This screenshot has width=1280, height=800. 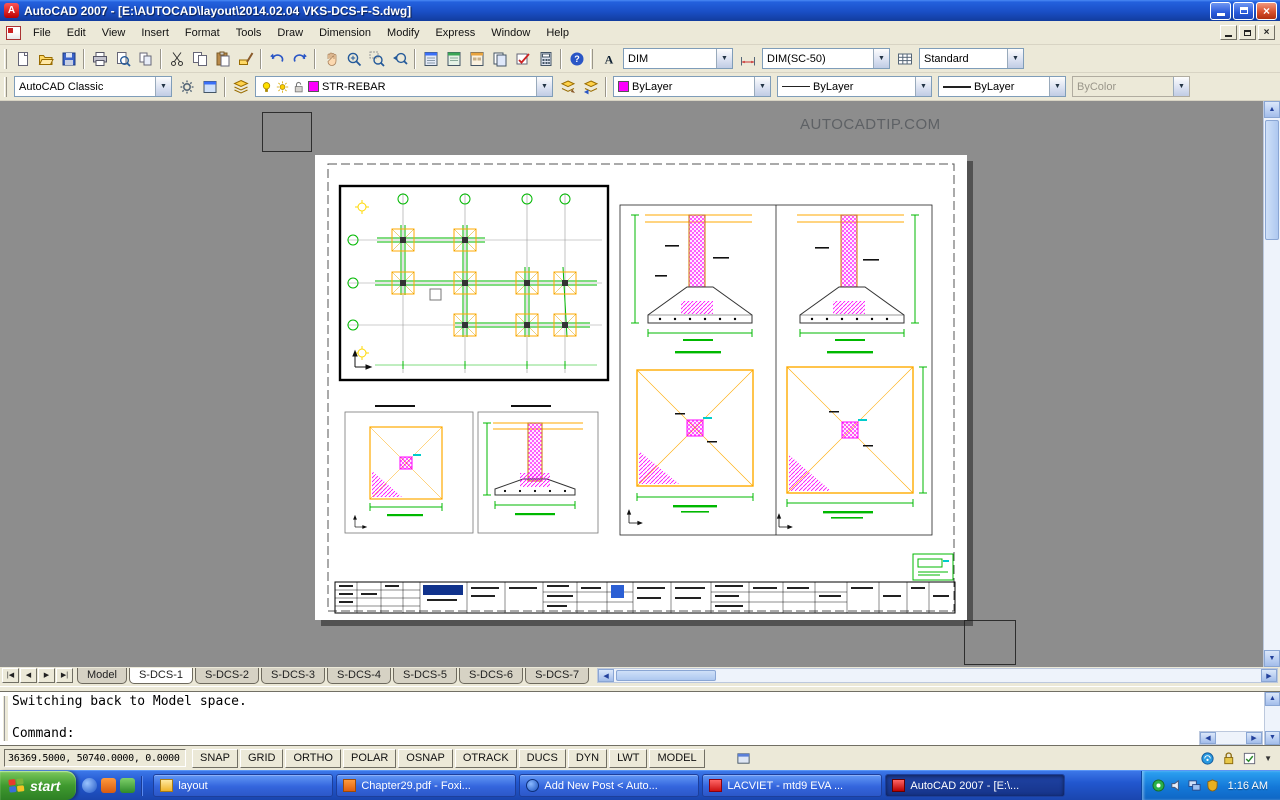 What do you see at coordinates (290, 33) in the screenshot?
I see `menu-draw: Draw` at bounding box center [290, 33].